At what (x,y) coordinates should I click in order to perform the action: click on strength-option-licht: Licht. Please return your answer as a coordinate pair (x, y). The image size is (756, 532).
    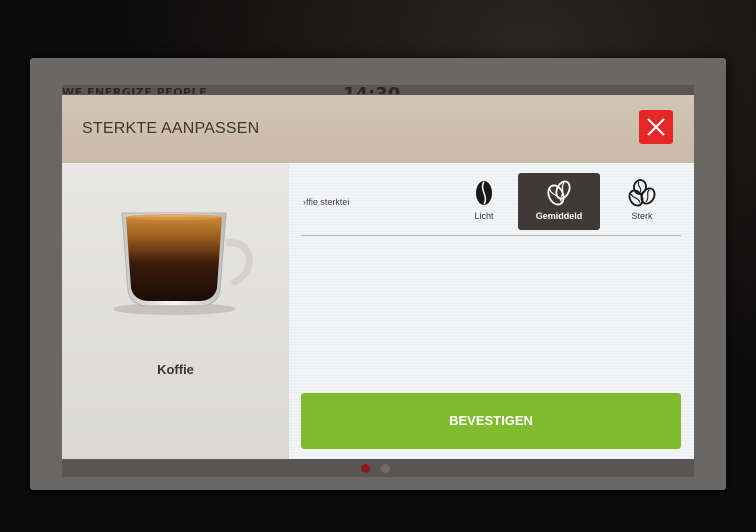
    Looking at the image, I should click on (484, 201).